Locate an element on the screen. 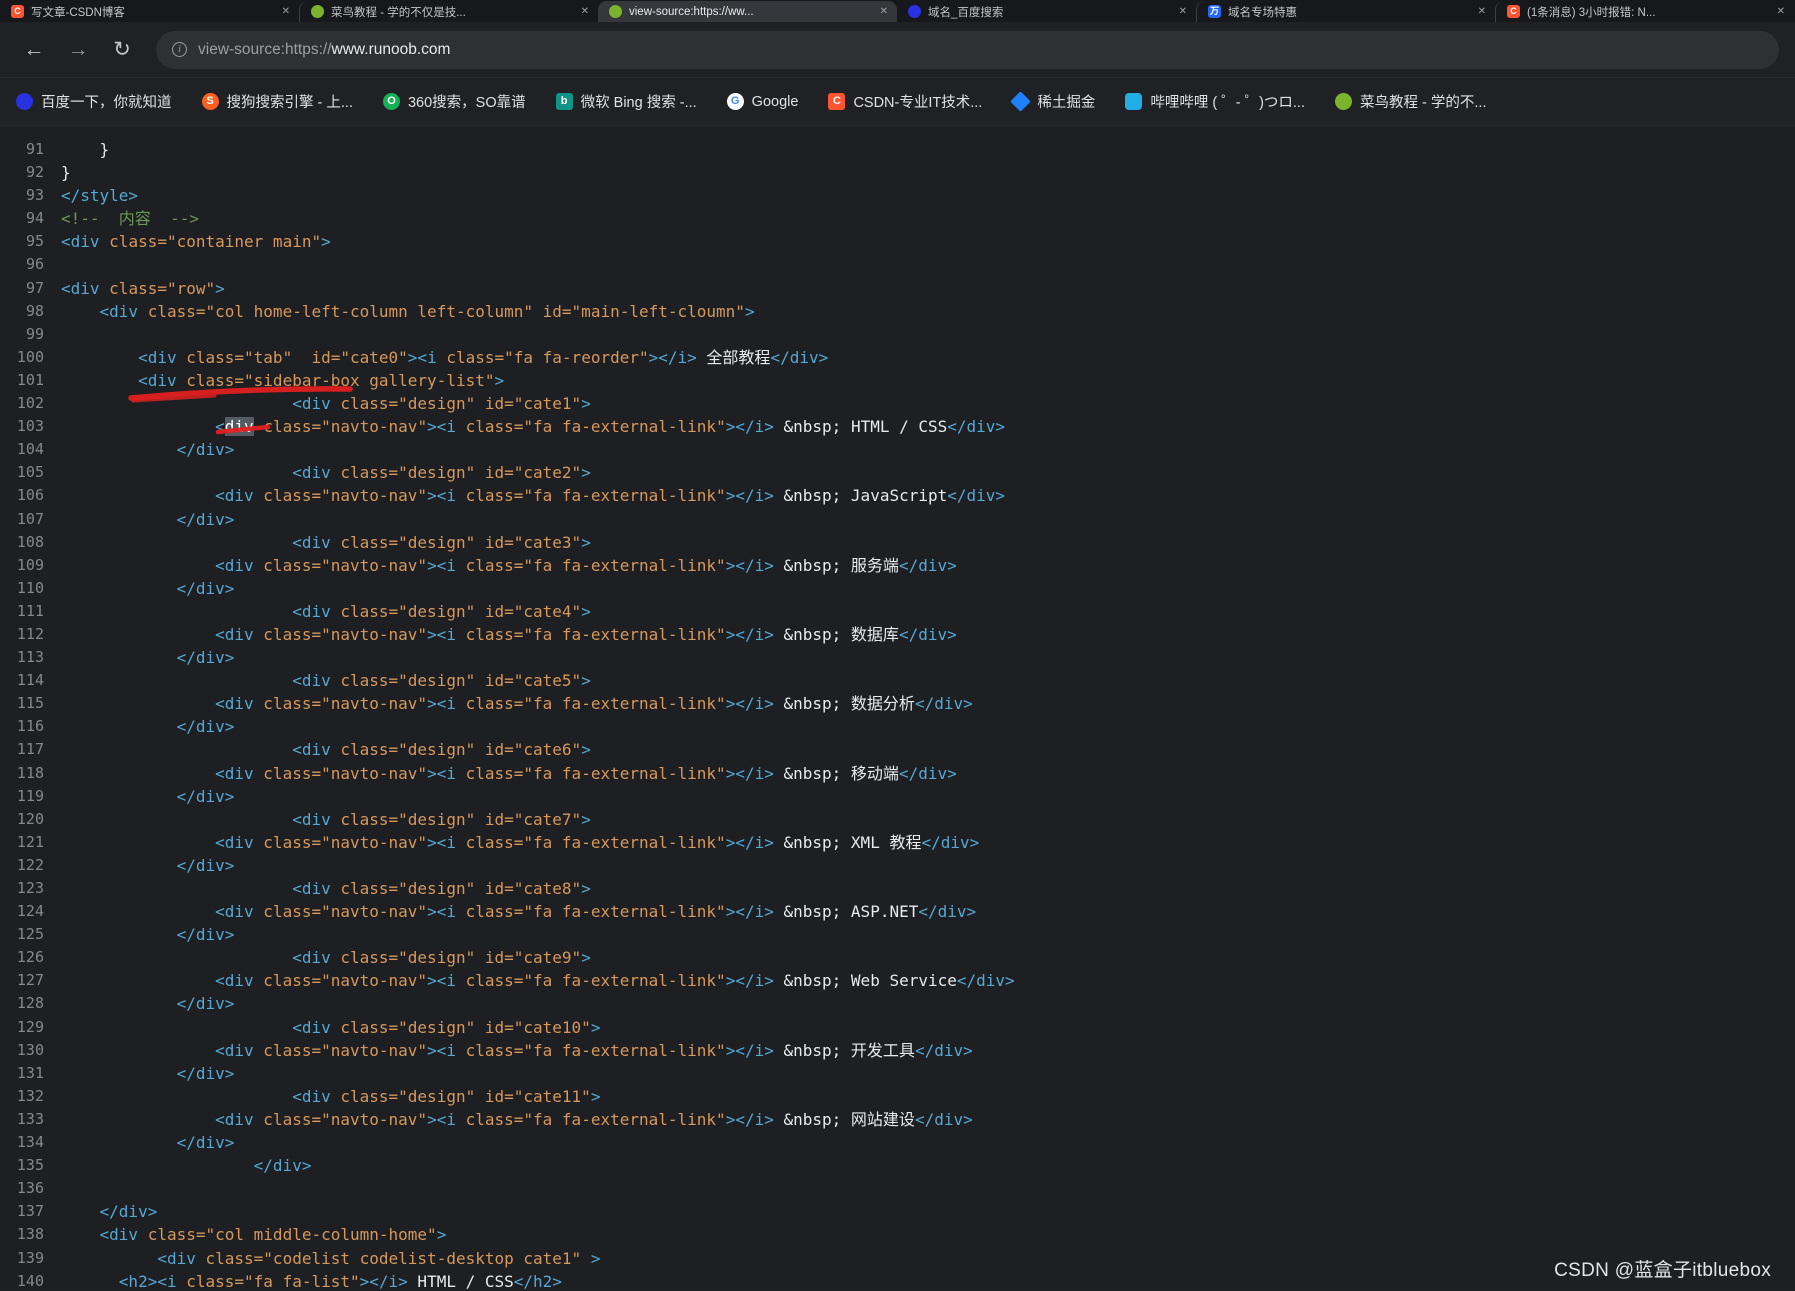 This screenshot has width=1795, height=1291. line-number: 137 is located at coordinates (30, 1211).